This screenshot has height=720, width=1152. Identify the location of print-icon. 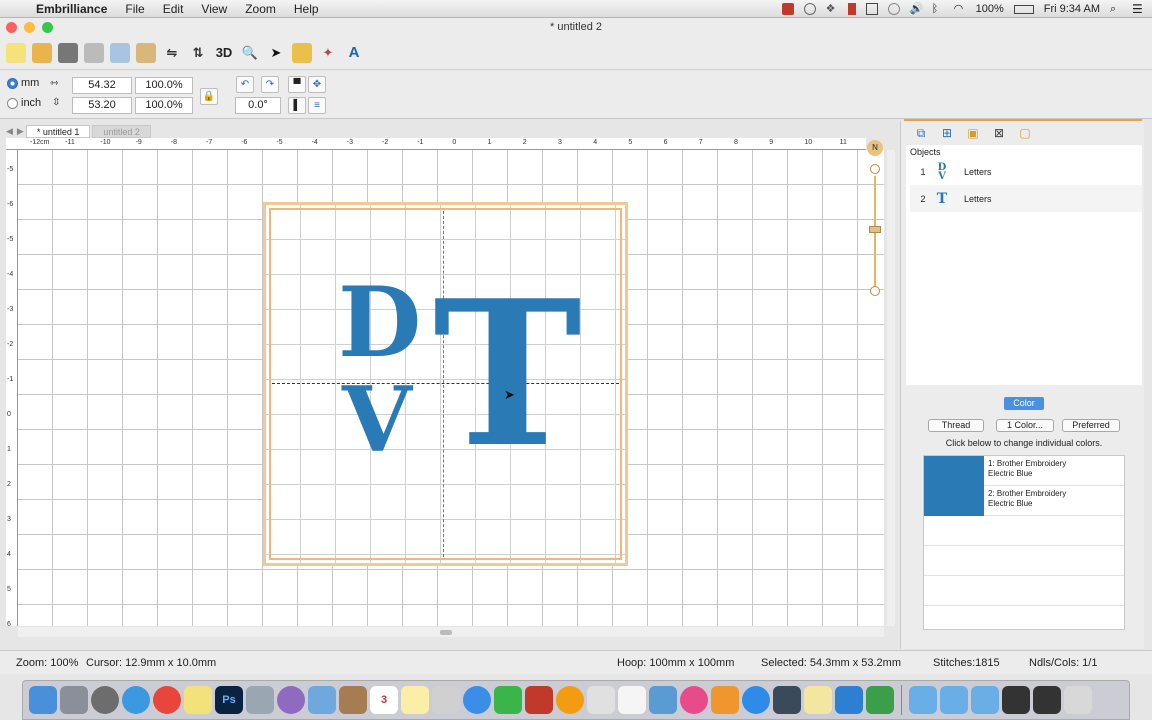
(94, 52).